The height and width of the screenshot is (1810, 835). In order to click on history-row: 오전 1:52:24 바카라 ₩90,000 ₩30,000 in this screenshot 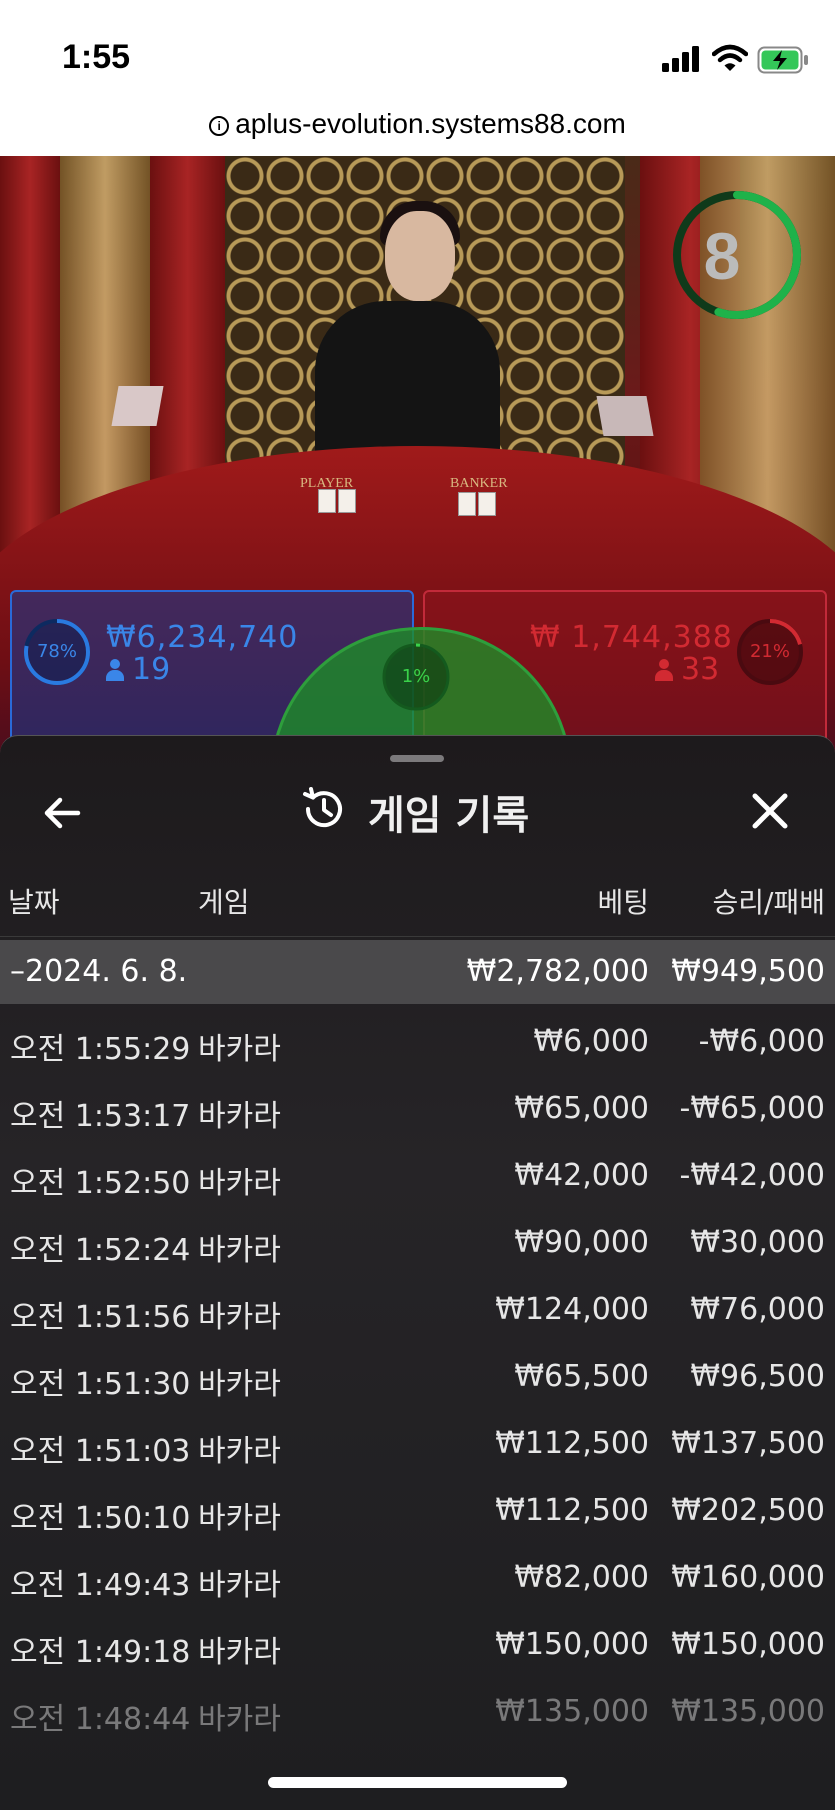, I will do `click(417, 1244)`.